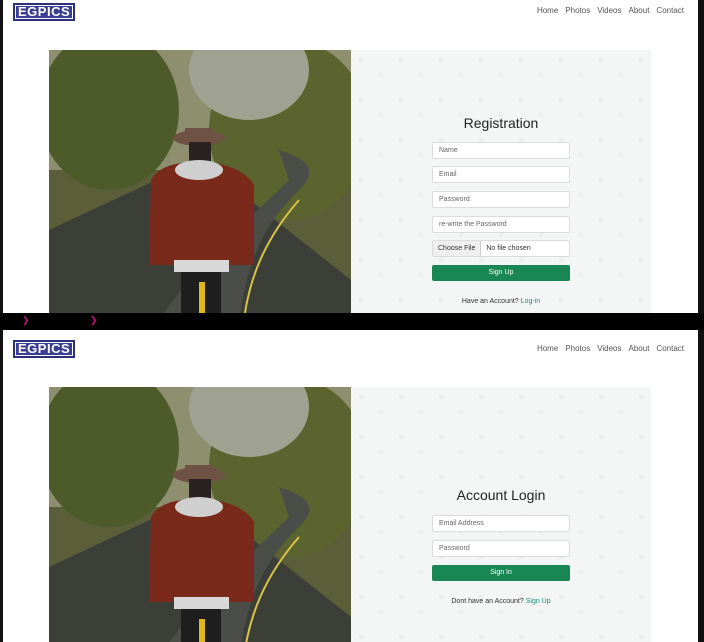 The height and width of the screenshot is (642, 704). Describe the element at coordinates (457, 248) in the screenshot. I see `choose-file-button: Choose File` at that location.